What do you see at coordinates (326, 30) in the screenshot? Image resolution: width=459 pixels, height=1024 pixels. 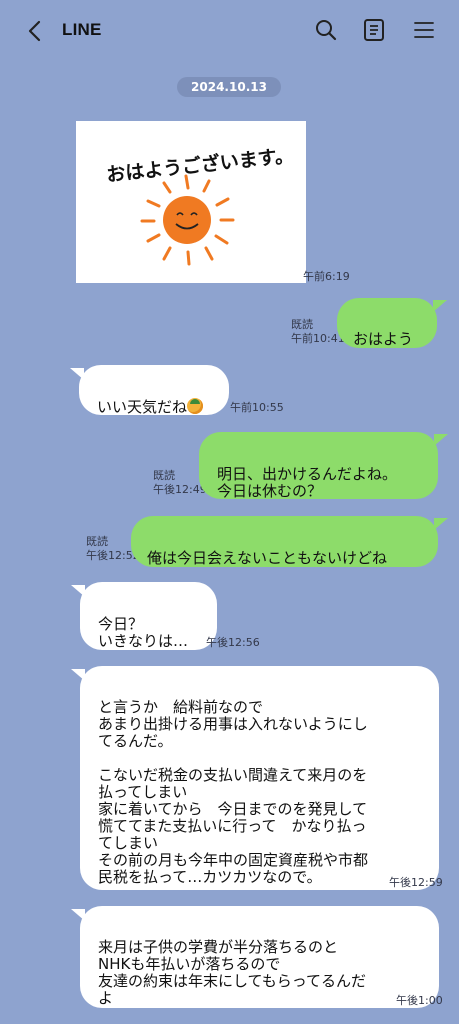 I see `search-icon` at bounding box center [326, 30].